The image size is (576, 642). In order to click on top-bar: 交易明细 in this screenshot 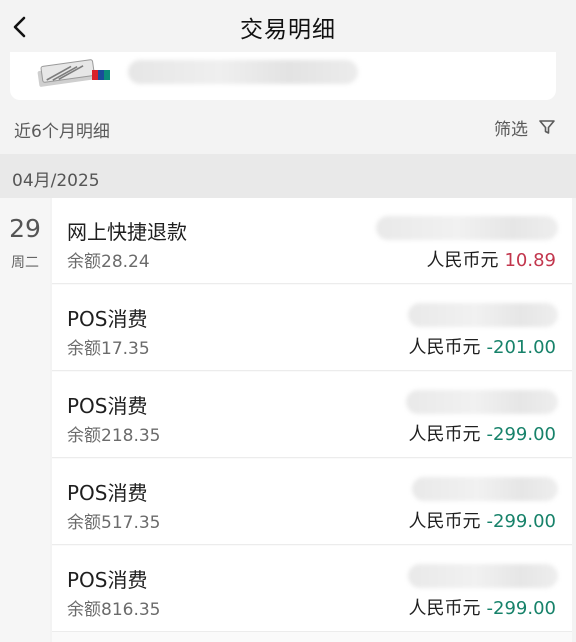, I will do `click(288, 26)`.